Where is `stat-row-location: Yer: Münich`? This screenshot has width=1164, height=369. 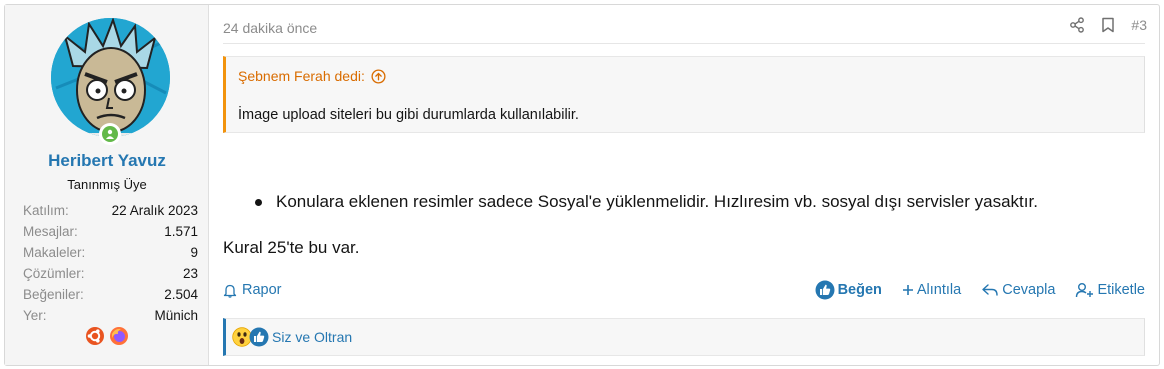
stat-row-location: Yer: Münich is located at coordinates (110, 315).